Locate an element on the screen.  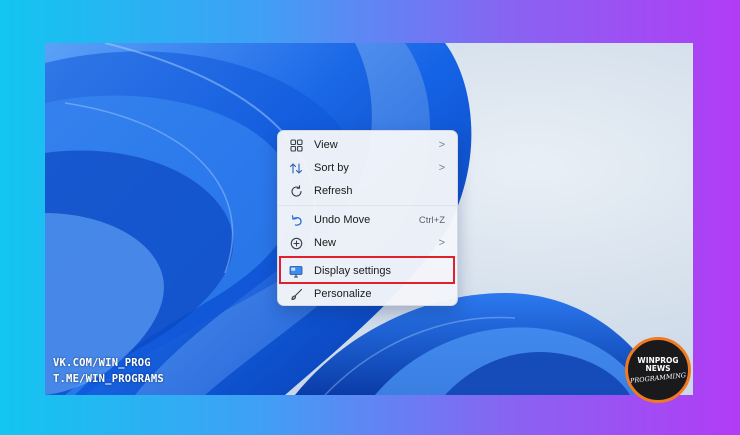
menu-item-label: Undo Move is located at coordinates (342, 220).